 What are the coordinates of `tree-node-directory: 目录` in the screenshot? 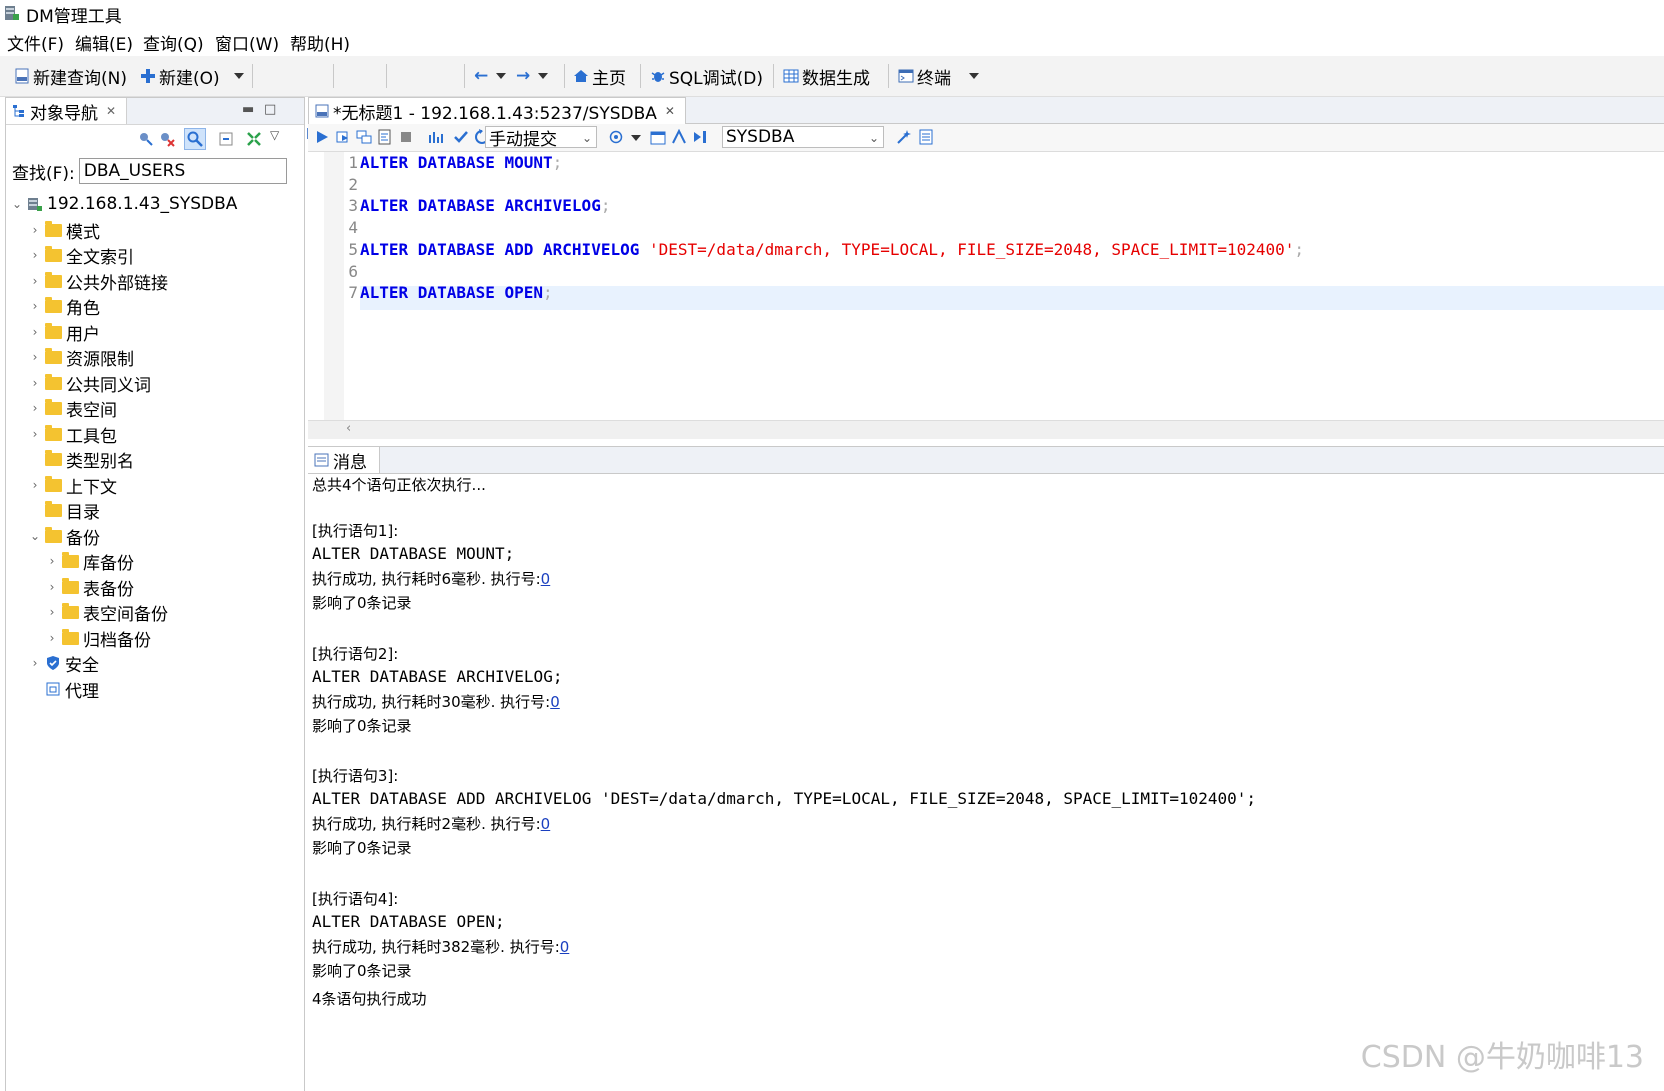 It's located at (64, 510).